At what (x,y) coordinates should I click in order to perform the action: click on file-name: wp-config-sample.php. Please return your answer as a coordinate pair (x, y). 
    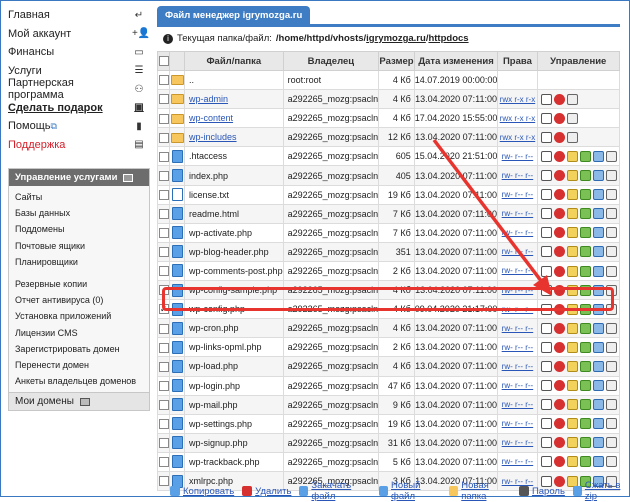
    Looking at the image, I should click on (234, 290).